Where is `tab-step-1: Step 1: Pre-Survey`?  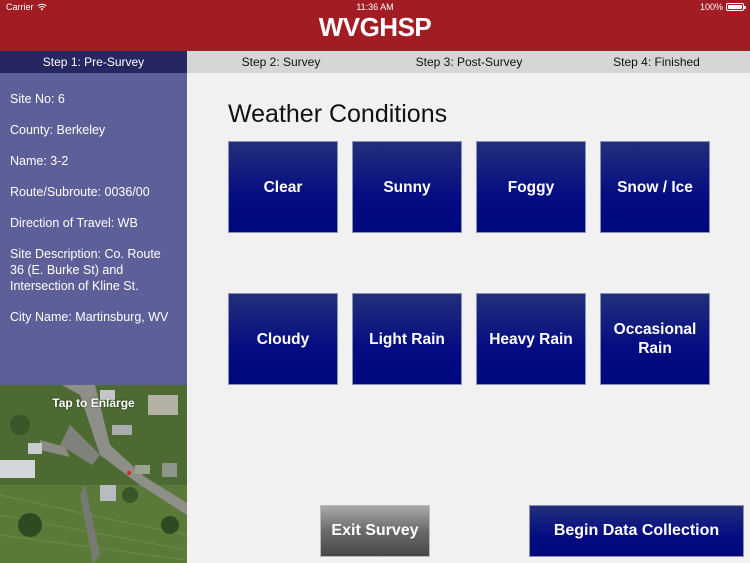 tab-step-1: Step 1: Pre-Survey is located at coordinates (93, 62).